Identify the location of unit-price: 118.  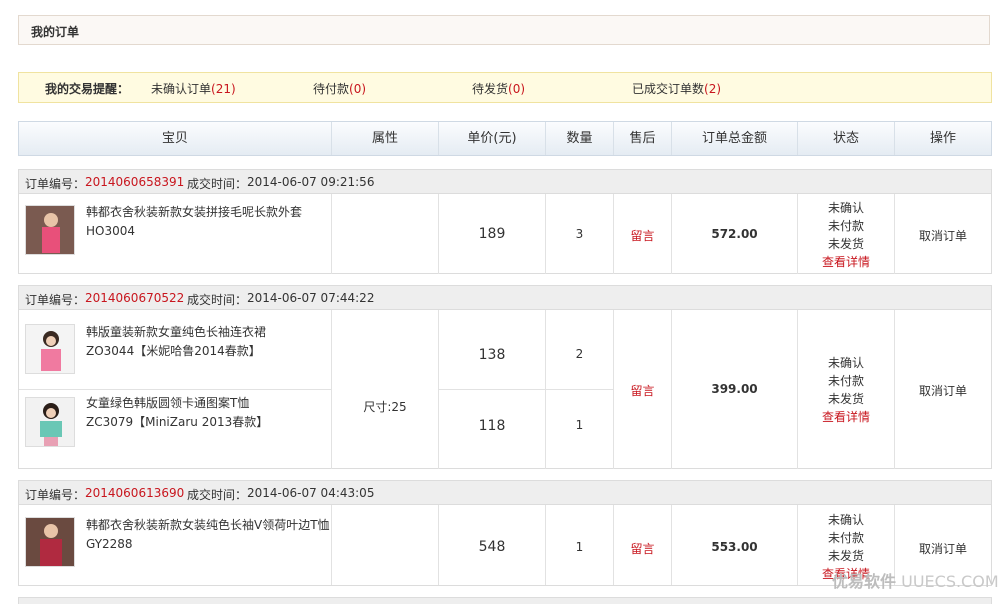
(492, 426).